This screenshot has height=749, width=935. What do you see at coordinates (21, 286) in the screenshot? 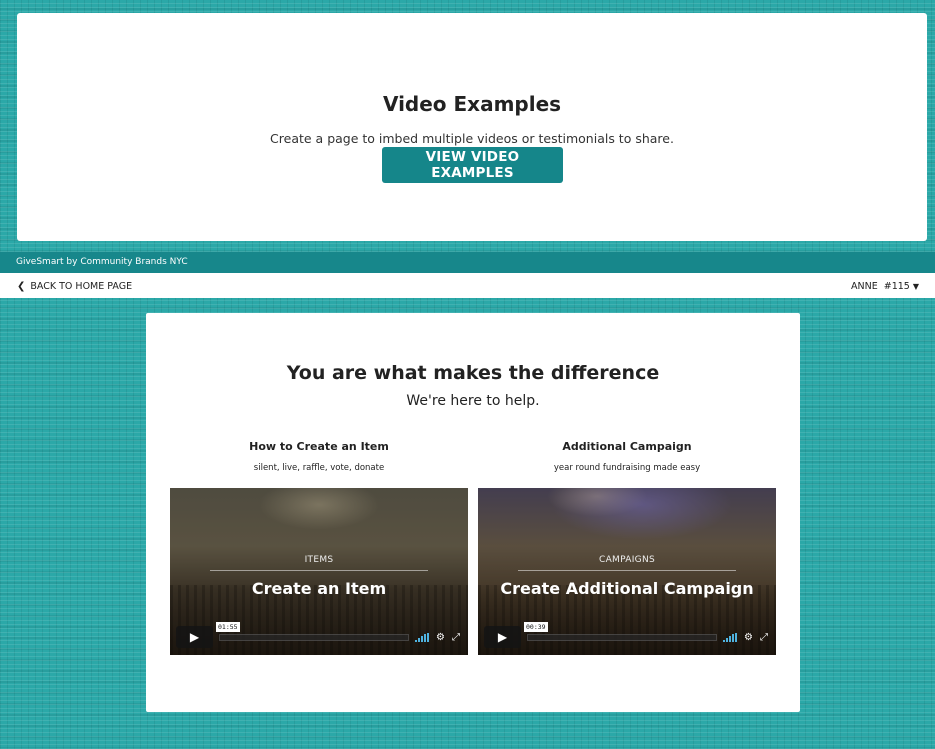
I see `chevron-left-icon: ❮` at bounding box center [21, 286].